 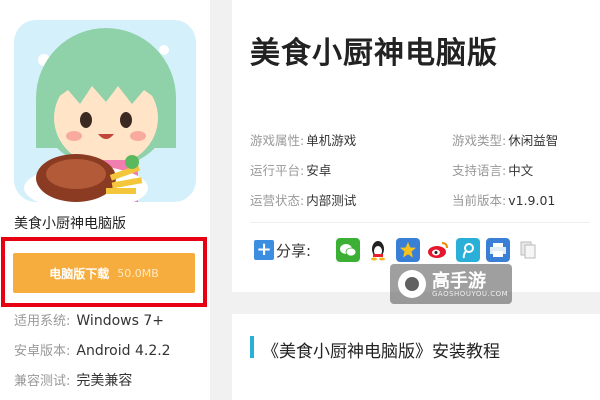 What do you see at coordinates (381, 352) in the screenshot?
I see `tutorial-title: 《美食小厨神电脑版》安装教程` at bounding box center [381, 352].